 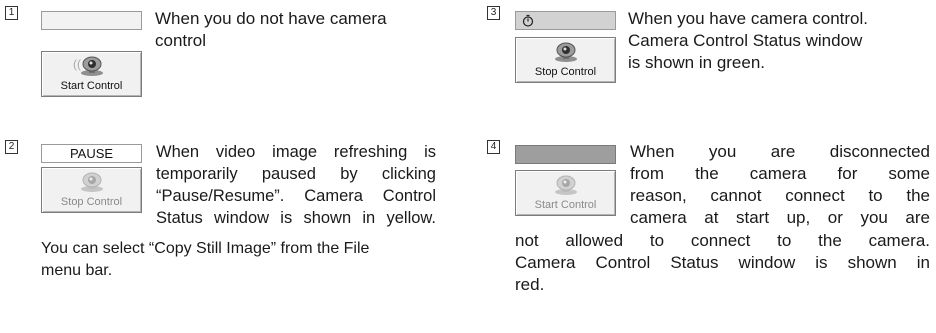 What do you see at coordinates (780, 217) in the screenshot?
I see `description-line: camera at start up, or you are` at bounding box center [780, 217].